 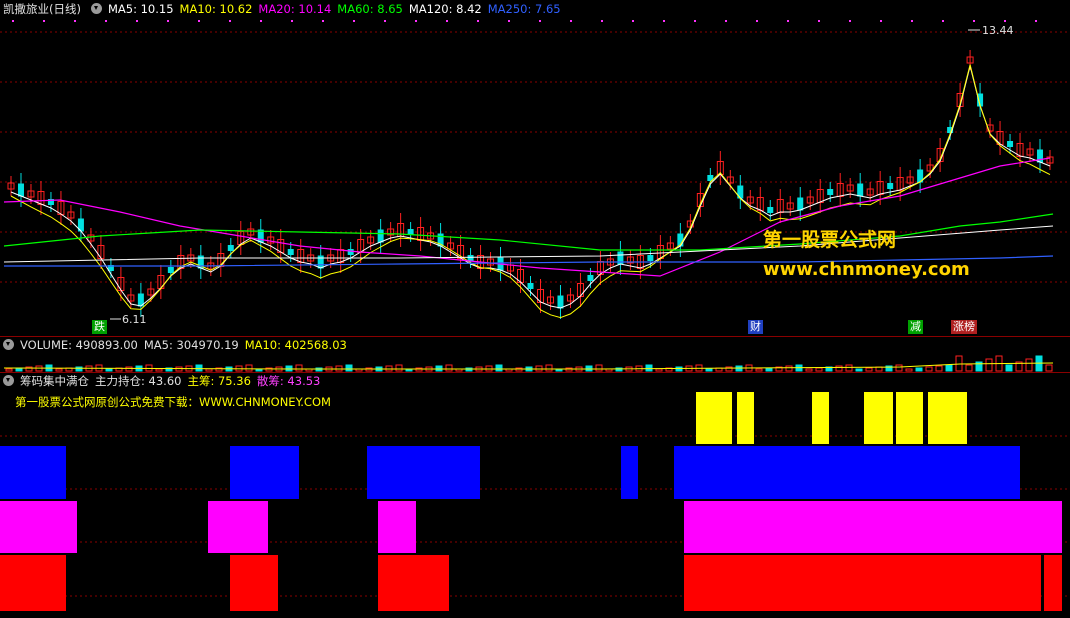 What do you see at coordinates (830, 240) in the screenshot?
I see `watermark-cn: 第一股票公式网` at bounding box center [830, 240].